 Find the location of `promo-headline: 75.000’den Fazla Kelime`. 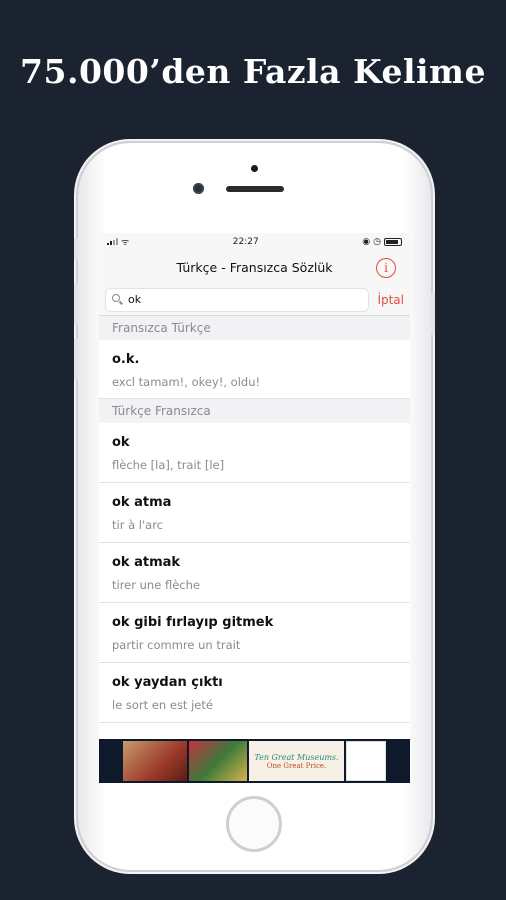

promo-headline: 75.000’den Fazla Kelime is located at coordinates (253, 71).